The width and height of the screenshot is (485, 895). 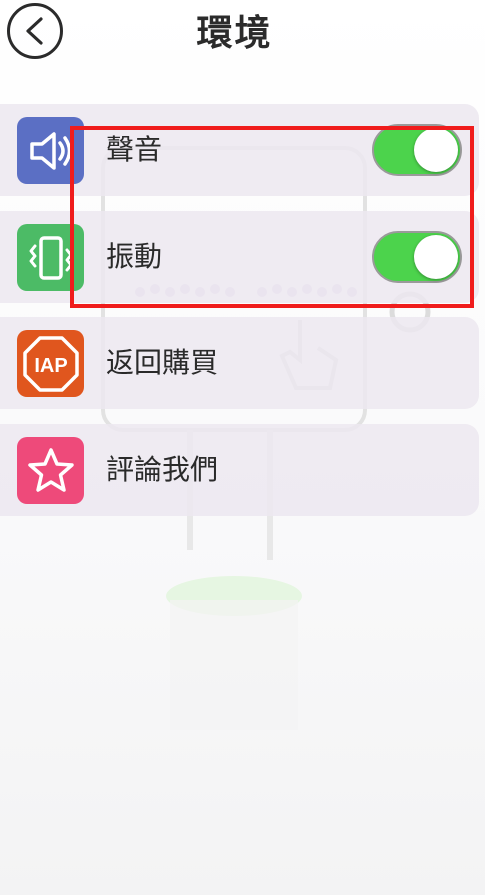 I want to click on settings-row-rate-us: 評論我們, so click(x=239, y=470).